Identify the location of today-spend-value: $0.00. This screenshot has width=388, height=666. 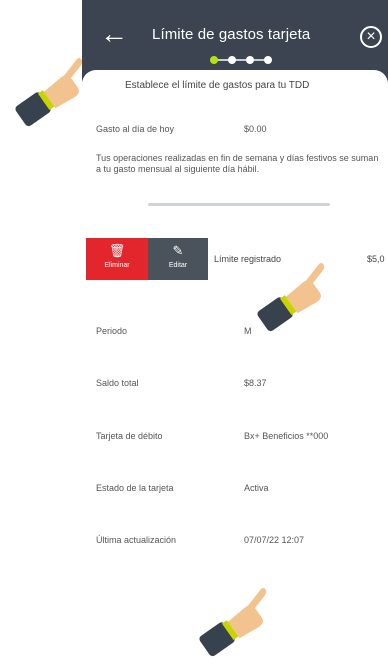
(255, 129).